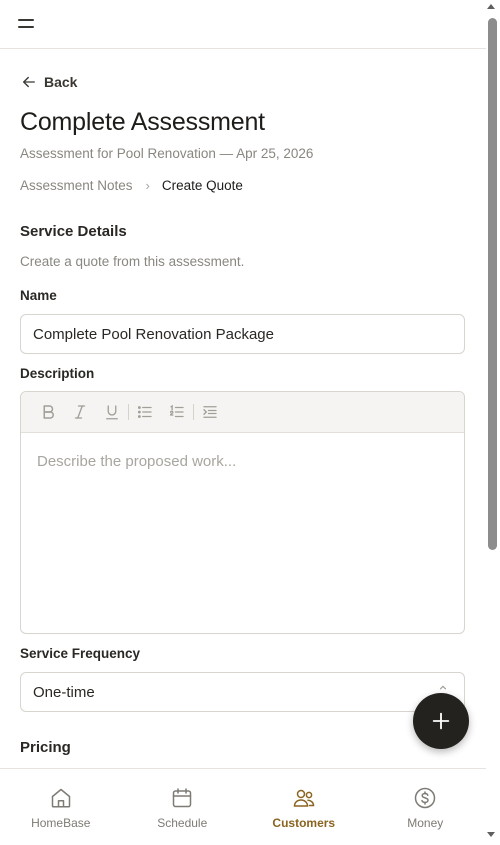 This screenshot has width=500, height=845. What do you see at coordinates (153, 334) in the screenshot?
I see `name-input-value: Complete Pool Renovation Package` at bounding box center [153, 334].